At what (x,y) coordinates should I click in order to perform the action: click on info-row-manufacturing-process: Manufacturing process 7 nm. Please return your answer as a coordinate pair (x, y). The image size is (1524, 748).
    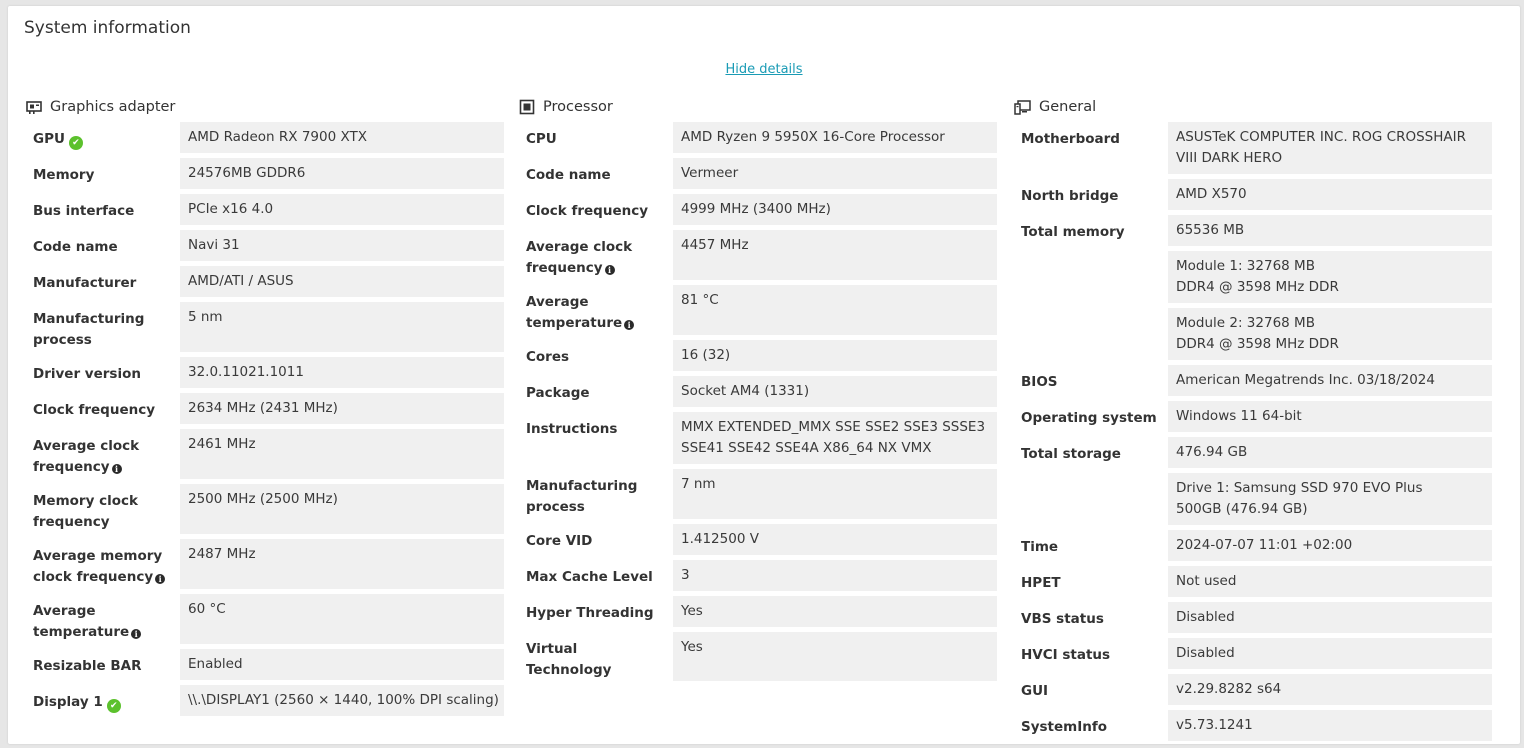
    Looking at the image, I should click on (758, 494).